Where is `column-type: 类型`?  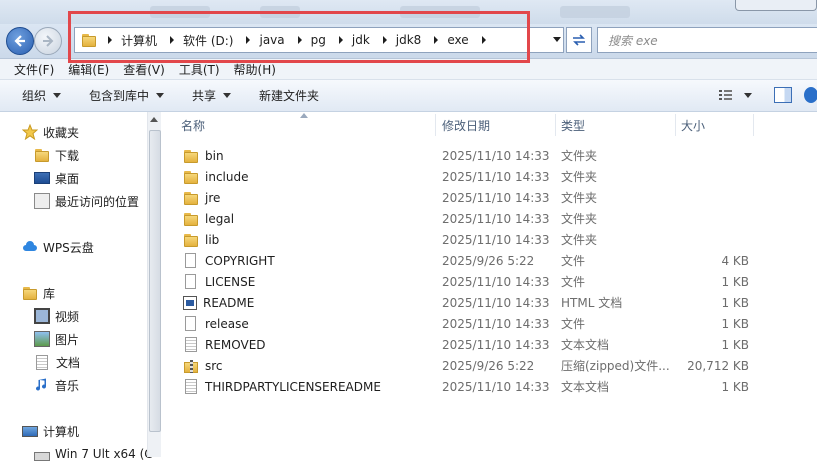 column-type: 类型 is located at coordinates (573, 125).